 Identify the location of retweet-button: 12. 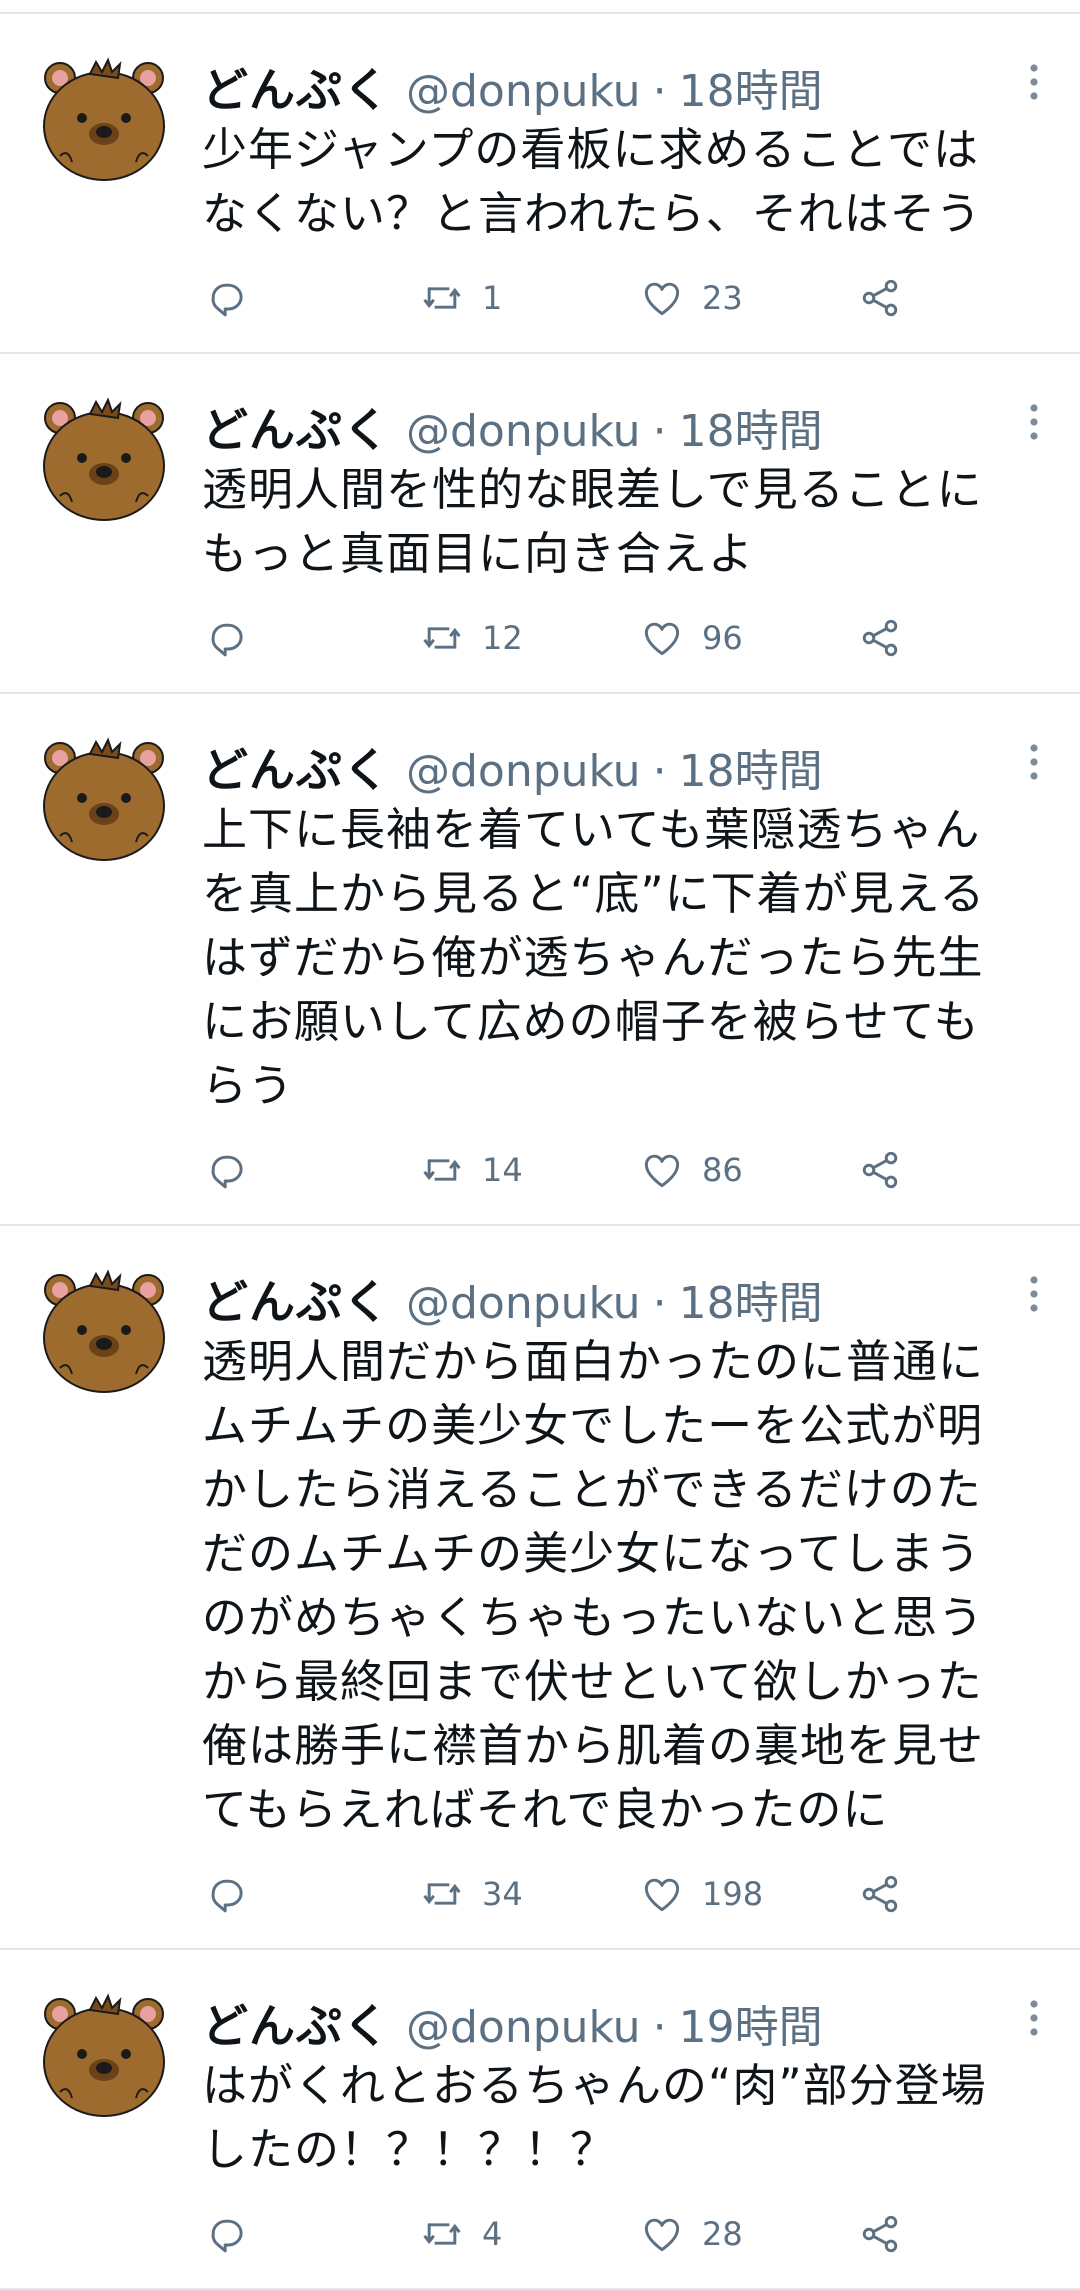
(471, 638).